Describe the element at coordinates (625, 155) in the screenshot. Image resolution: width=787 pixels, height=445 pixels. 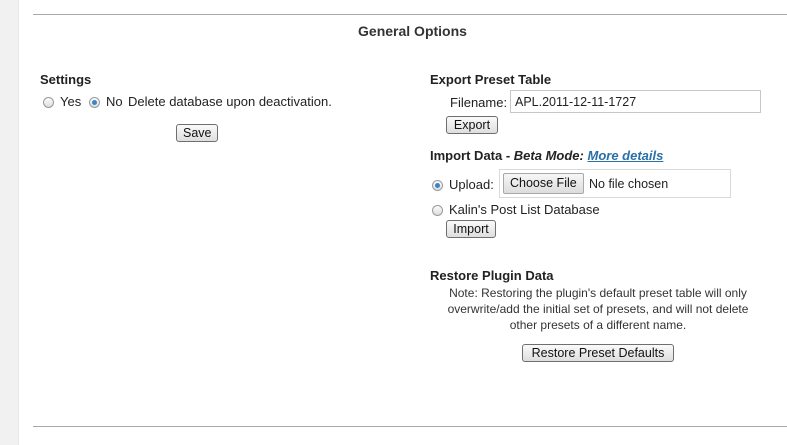
I see `more-details-link: More details` at that location.